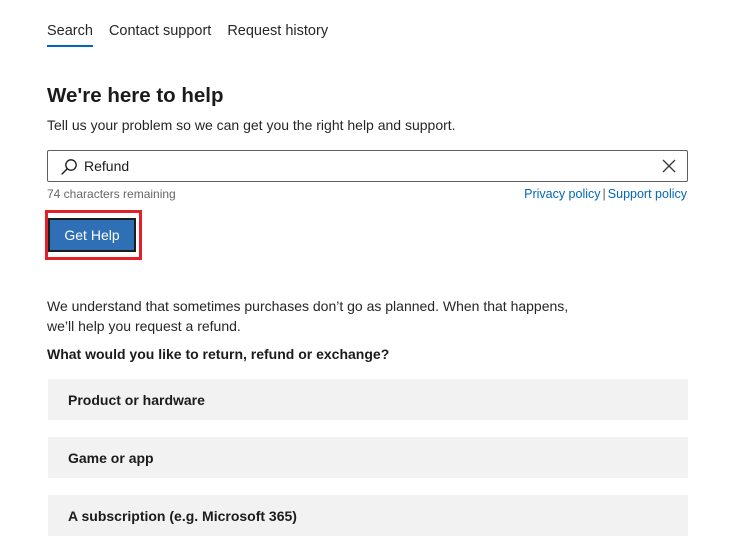  Describe the element at coordinates (368, 457) in the screenshot. I see `option-game-or-app: Game or app` at that location.